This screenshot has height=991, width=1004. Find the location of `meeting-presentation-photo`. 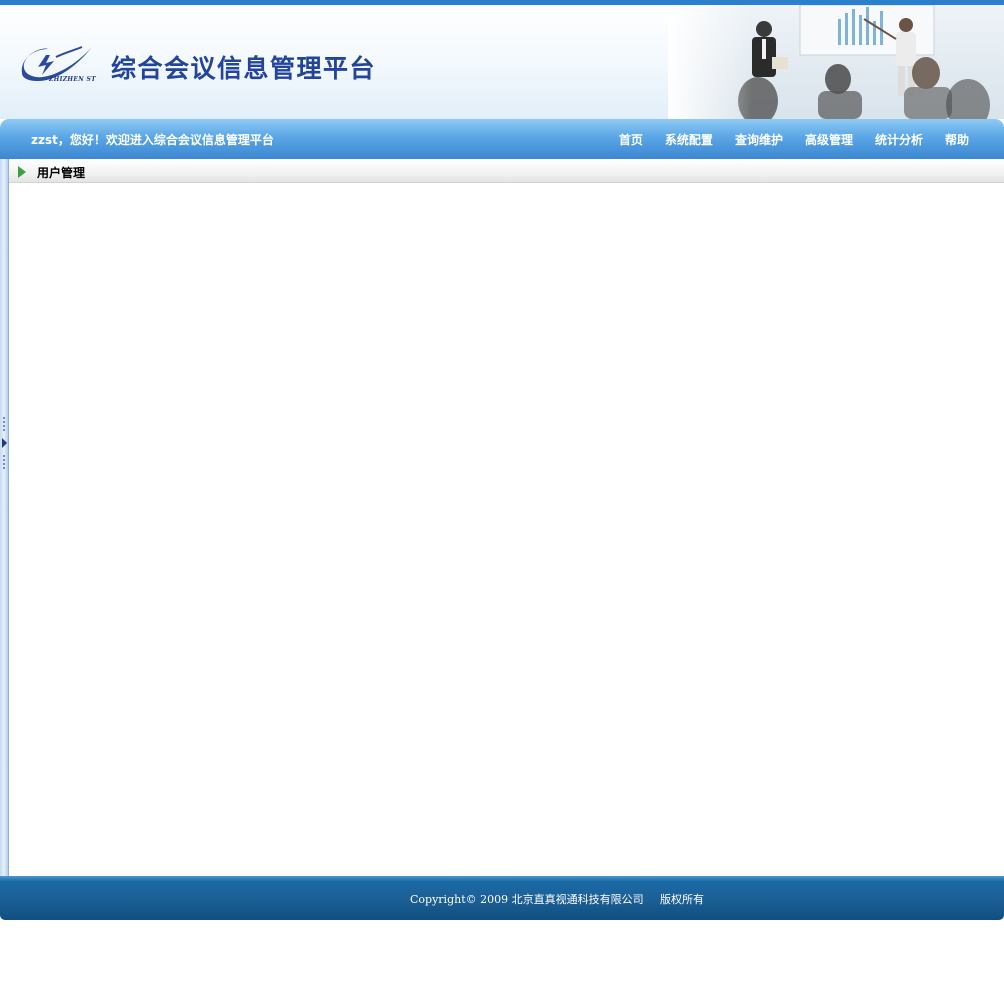

meeting-presentation-photo is located at coordinates (836, 62).